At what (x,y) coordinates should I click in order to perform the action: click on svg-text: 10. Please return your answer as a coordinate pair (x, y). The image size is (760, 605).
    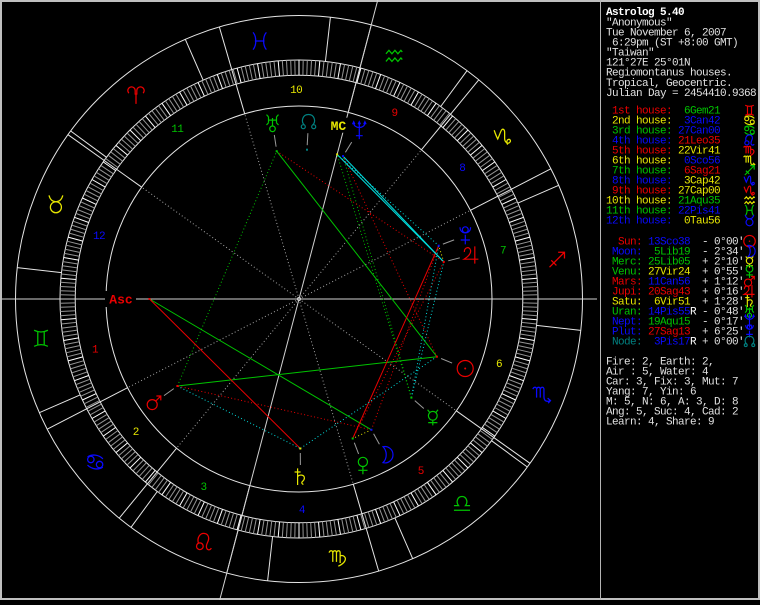
    Looking at the image, I should click on (296, 91).